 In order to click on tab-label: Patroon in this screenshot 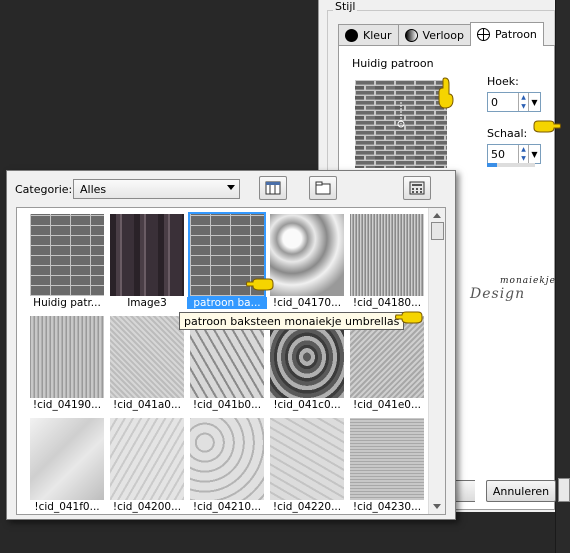, I will do `click(516, 34)`.